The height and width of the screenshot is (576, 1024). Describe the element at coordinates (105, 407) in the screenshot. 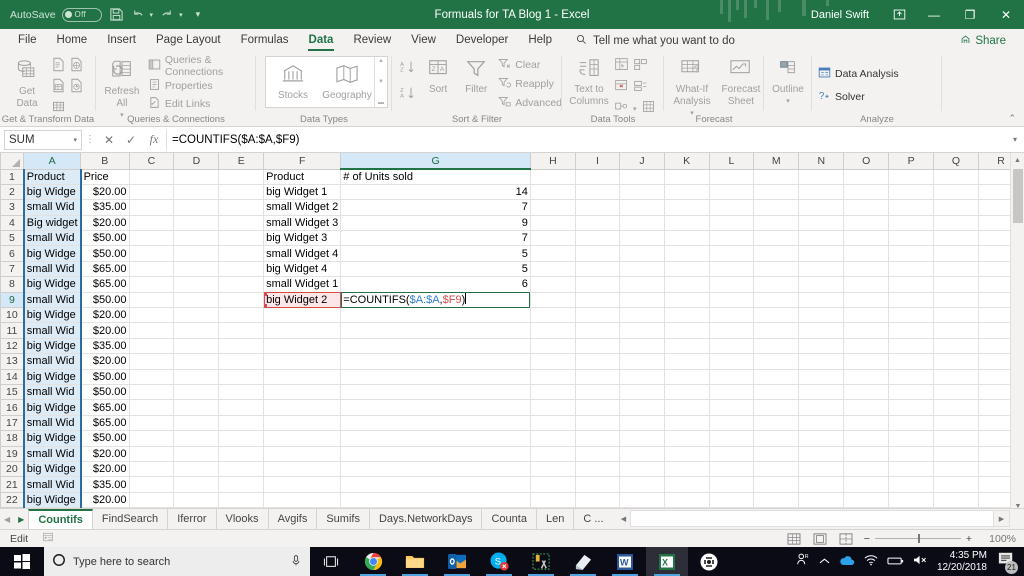

I see `cell-B16: $65.00` at that location.